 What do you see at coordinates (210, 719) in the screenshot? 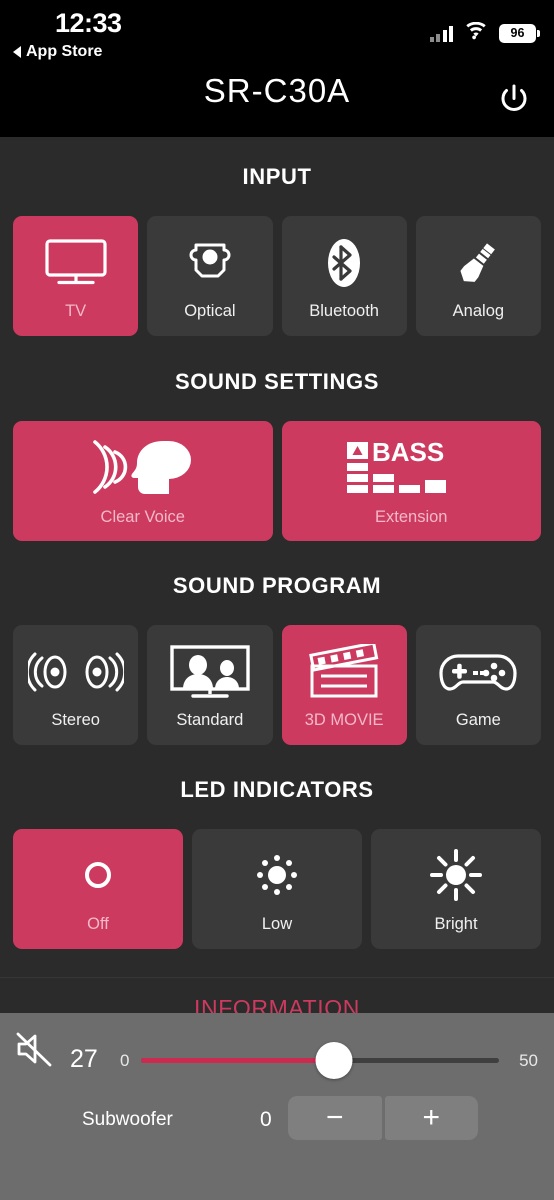
I see `sound-program-tile-label: Standard` at bounding box center [210, 719].